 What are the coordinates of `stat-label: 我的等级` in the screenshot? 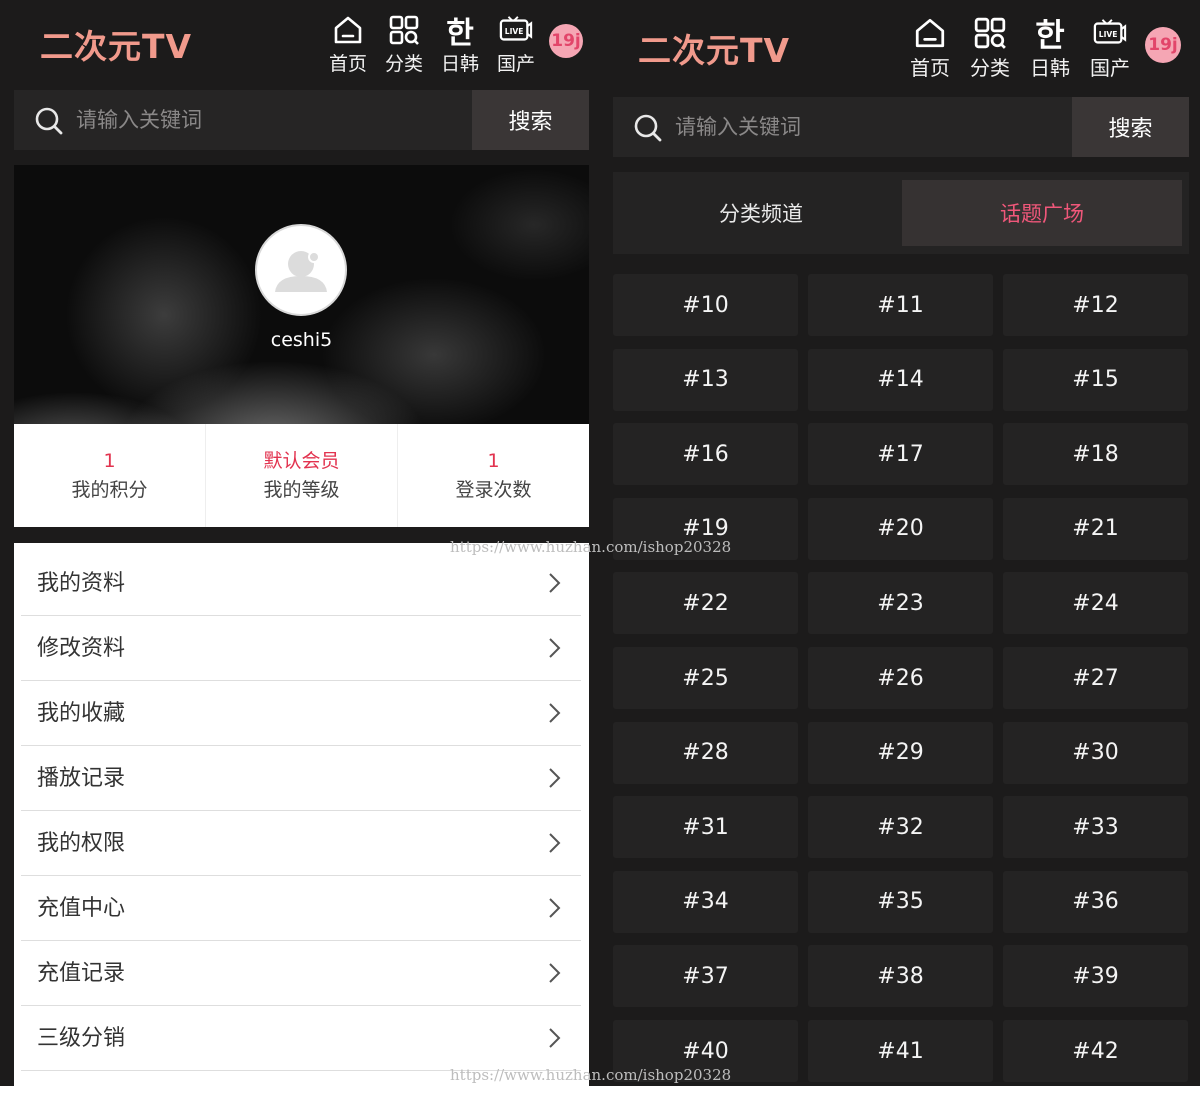 It's located at (301, 489).